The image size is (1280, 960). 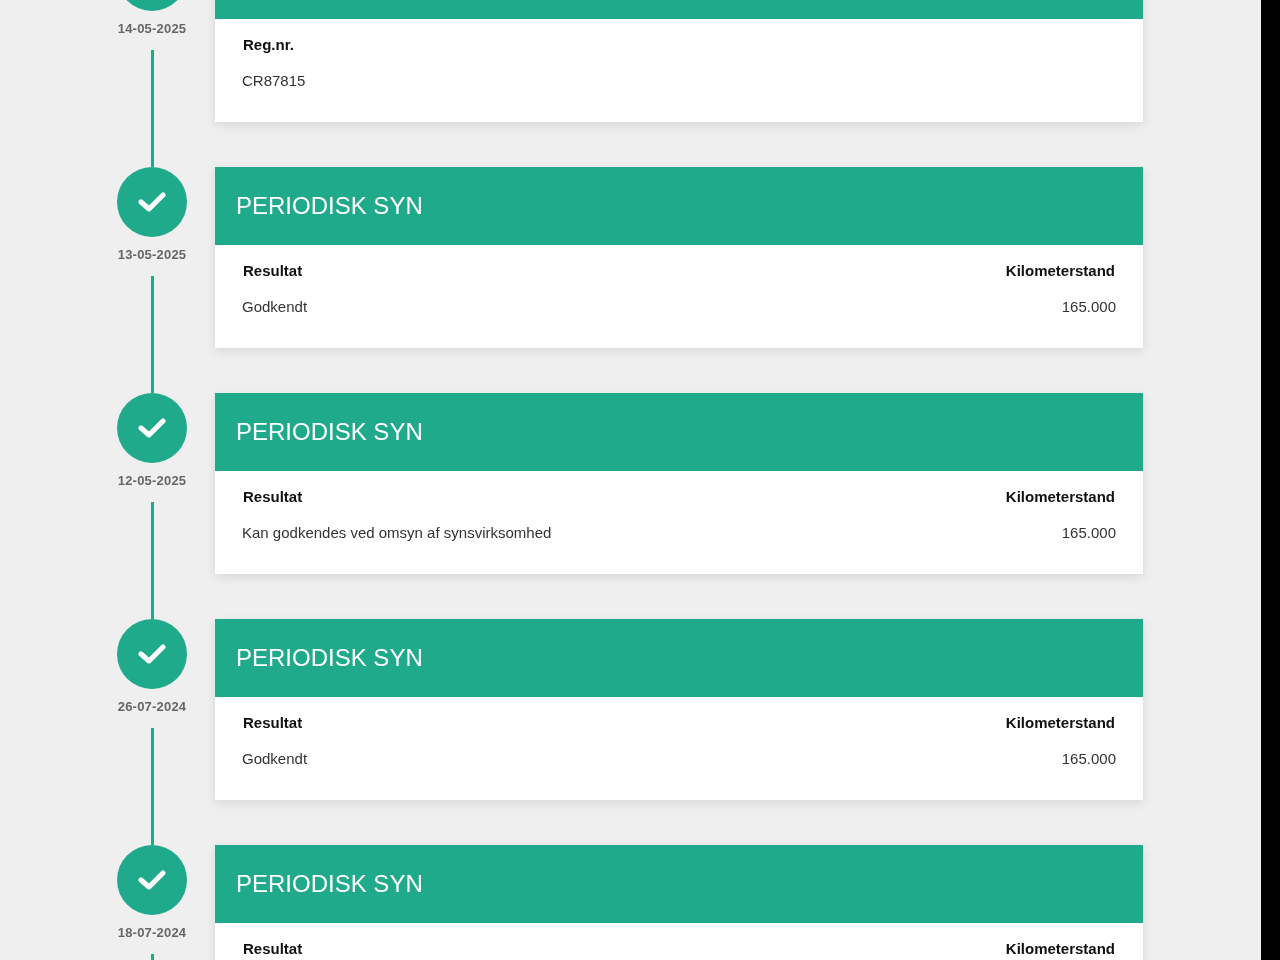 I want to click on timeline-date: 12-05-2025, so click(x=152, y=480).